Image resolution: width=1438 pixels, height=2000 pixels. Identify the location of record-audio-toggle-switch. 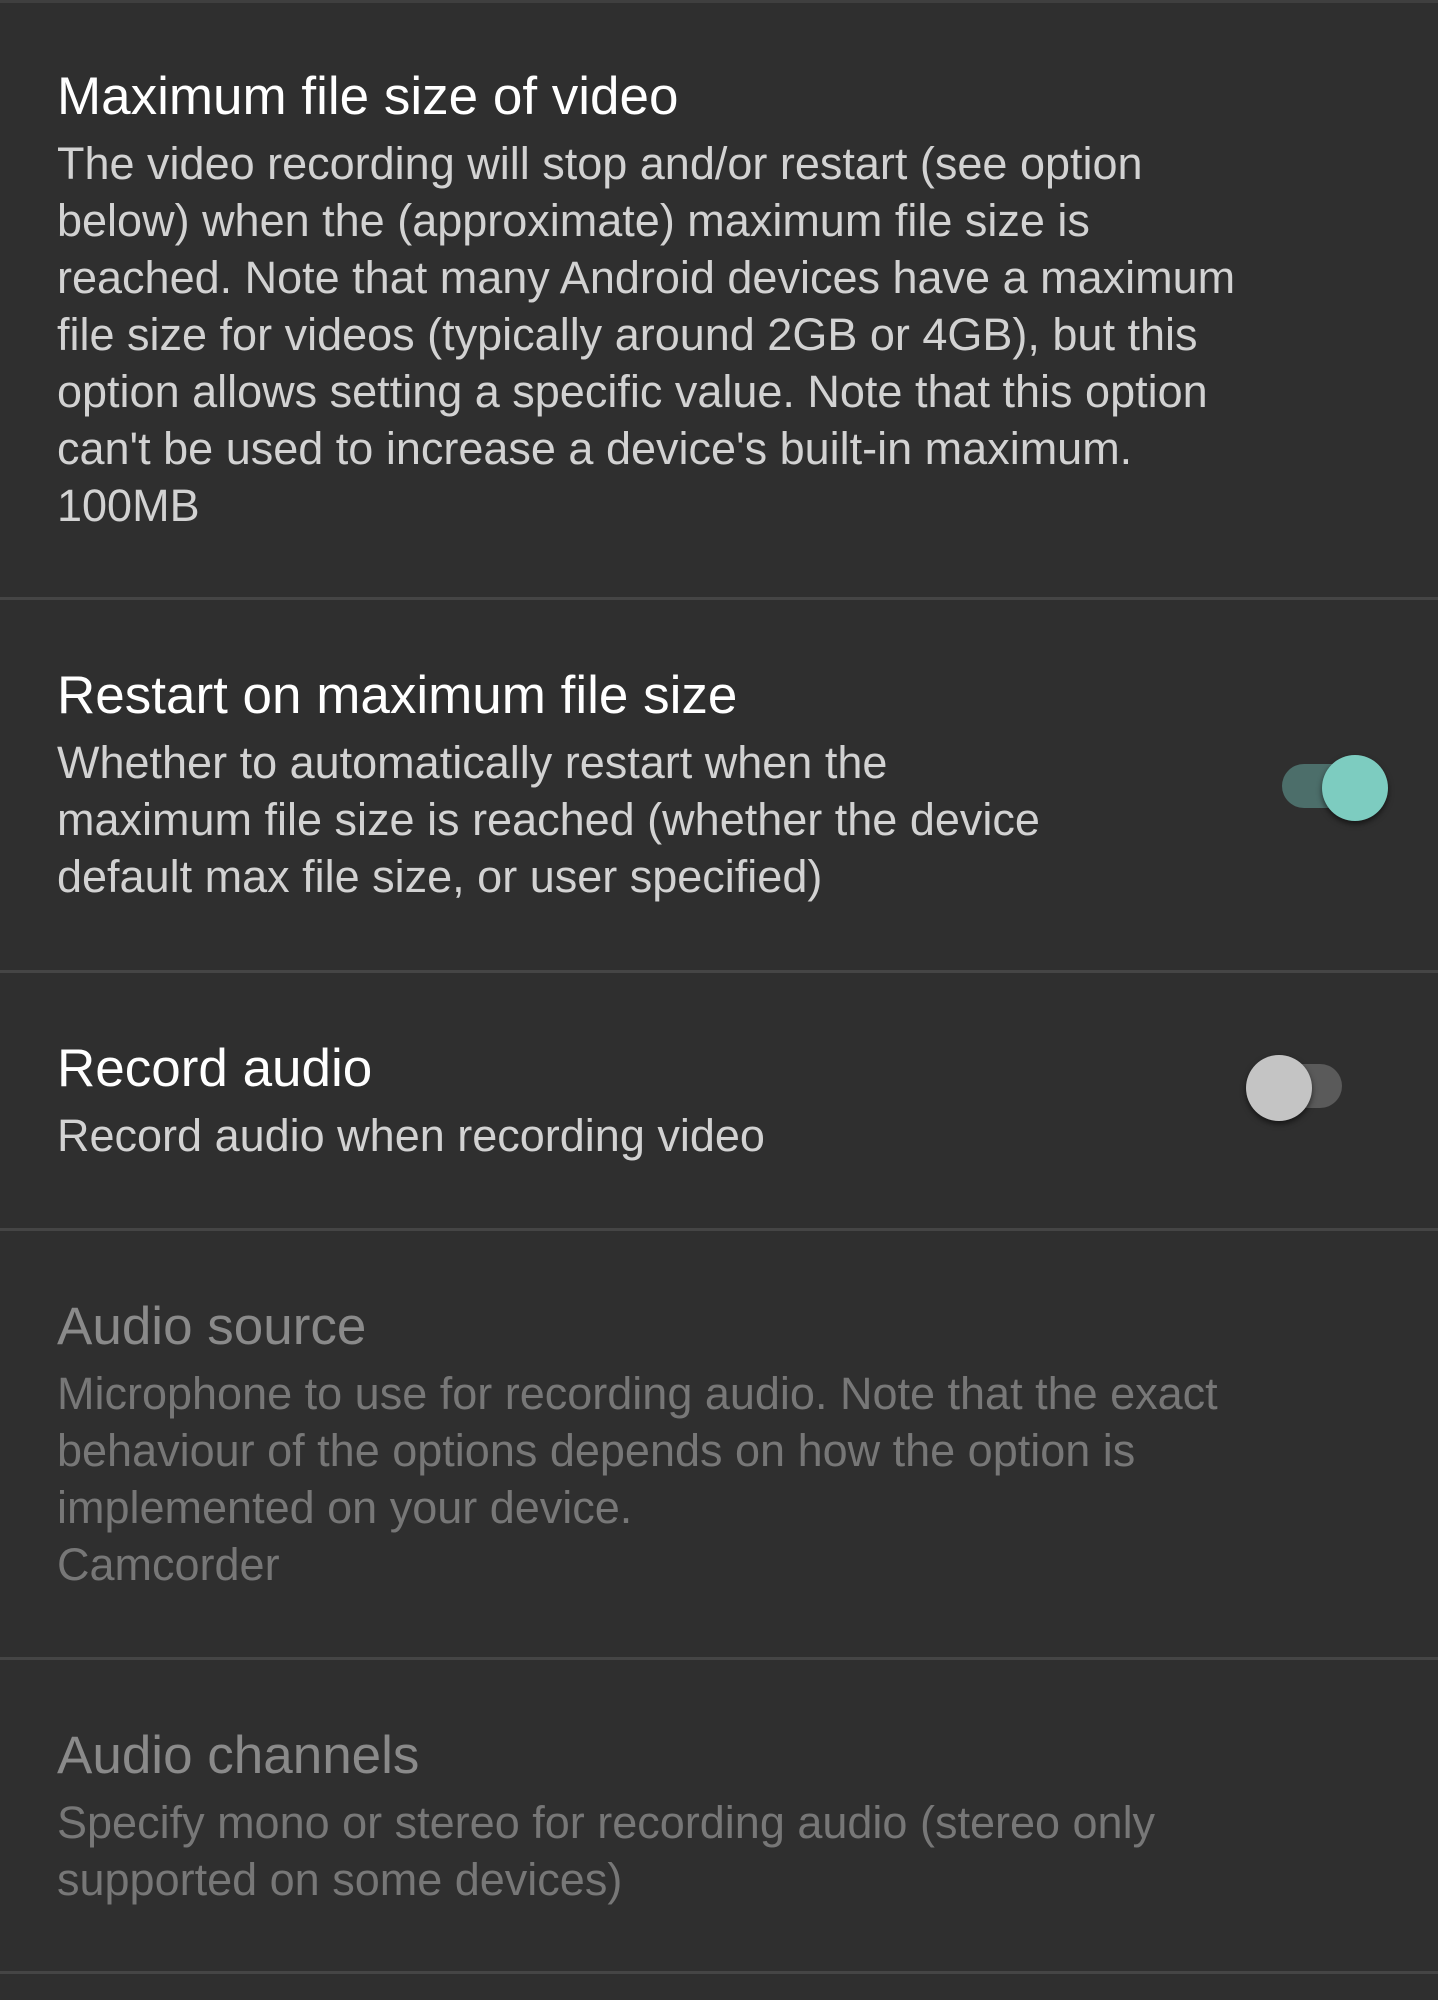
(1298, 1080).